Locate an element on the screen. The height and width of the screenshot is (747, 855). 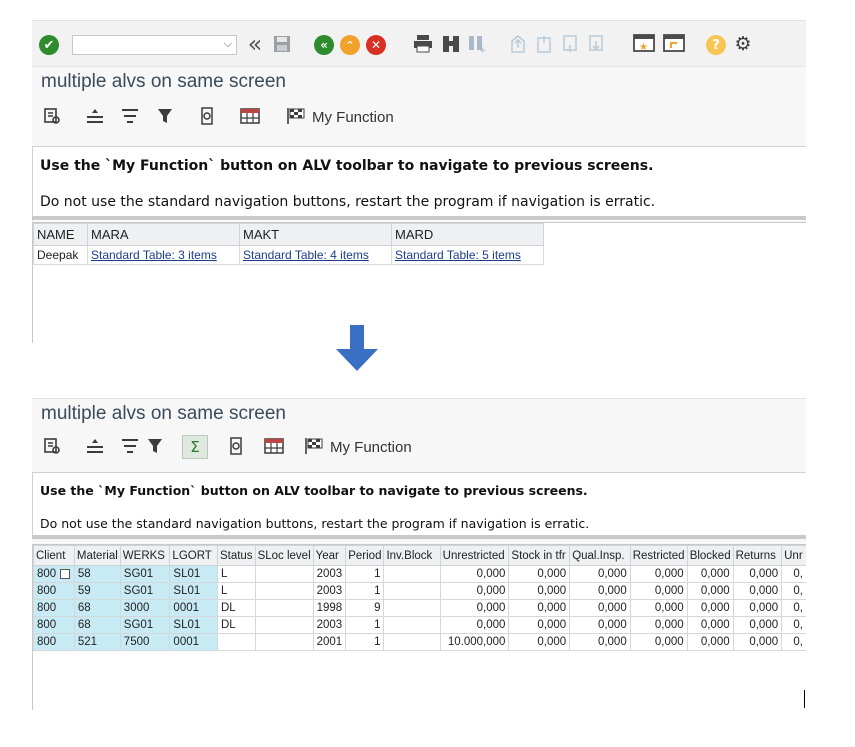
back-green-icon: « is located at coordinates (324, 45).